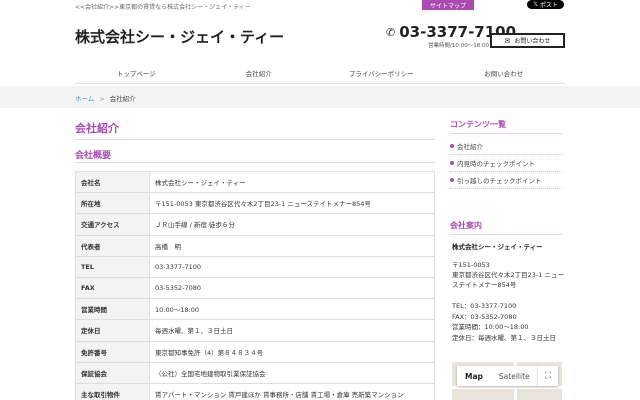  What do you see at coordinates (136, 71) in the screenshot?
I see `nav-item-top: トップページ` at bounding box center [136, 71].